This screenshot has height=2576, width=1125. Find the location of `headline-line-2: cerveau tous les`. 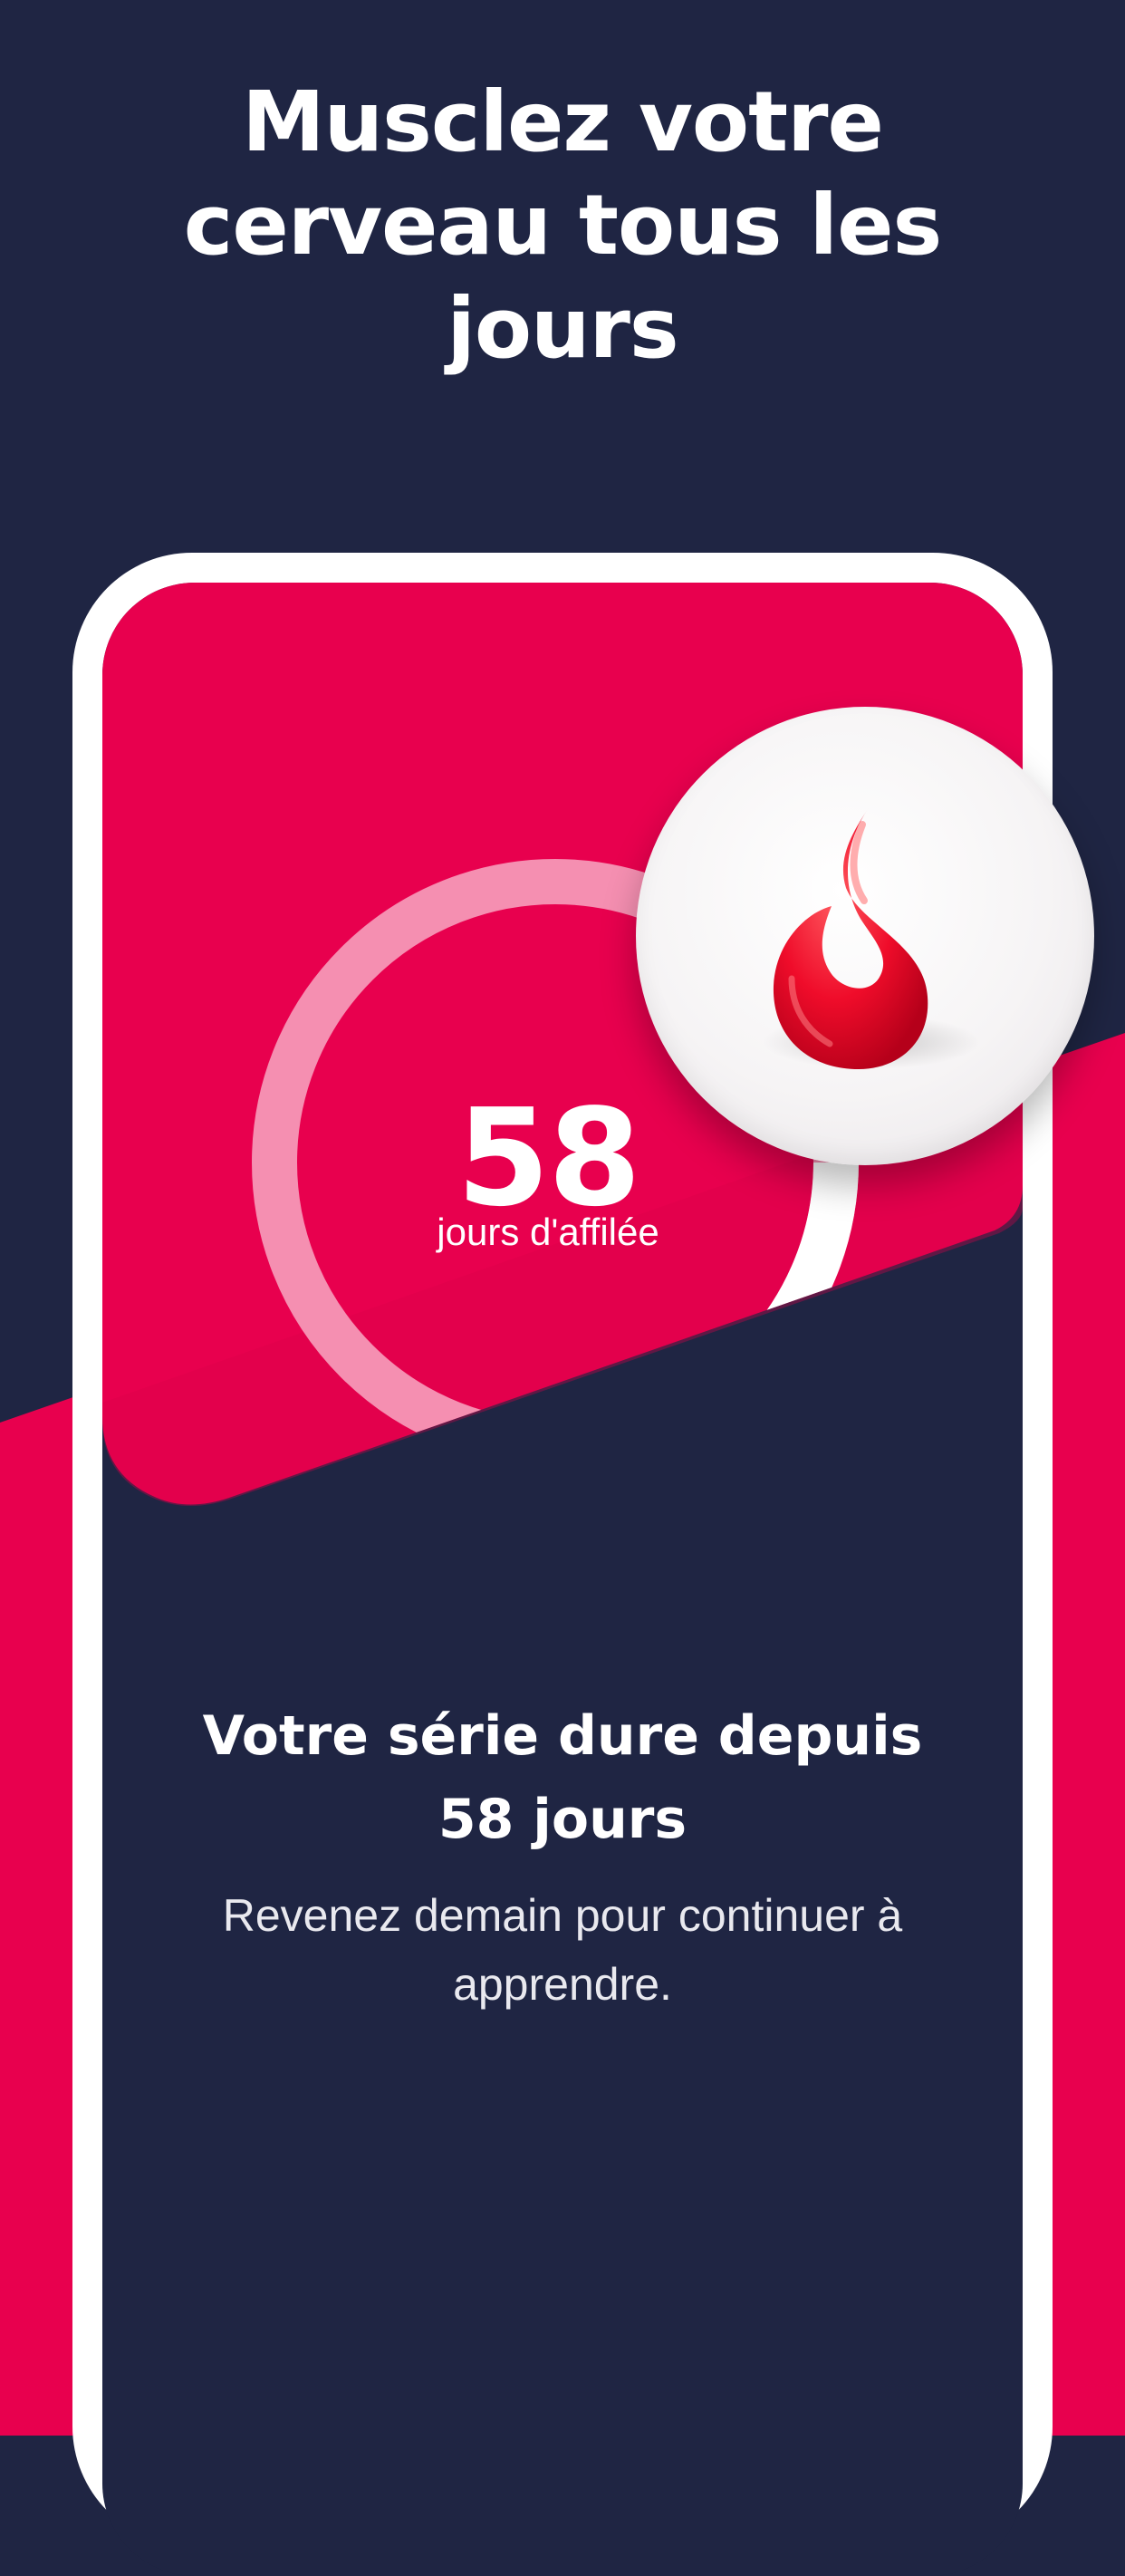

headline-line-2: cerveau tous les is located at coordinates (562, 225).